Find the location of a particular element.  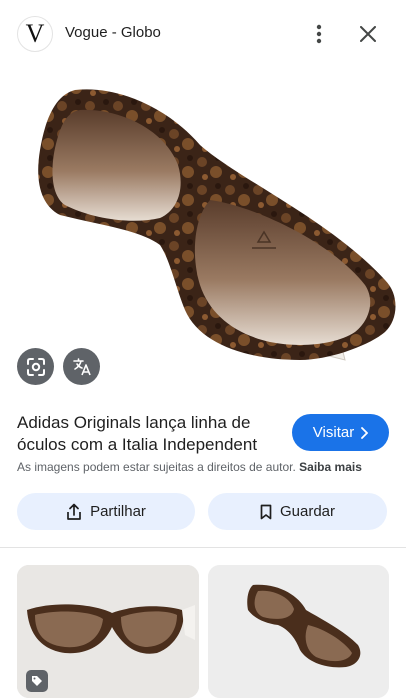

learn-more-link: Saiba mais is located at coordinates (330, 467).